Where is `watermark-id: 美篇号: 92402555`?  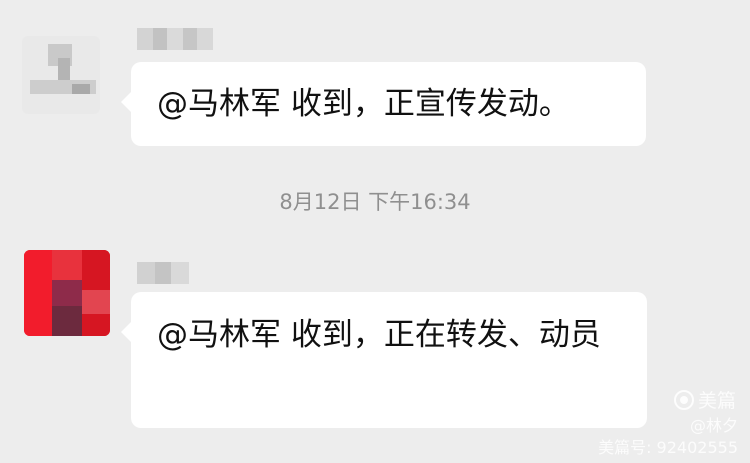 watermark-id: 美篇号: 92402555 is located at coordinates (668, 447).